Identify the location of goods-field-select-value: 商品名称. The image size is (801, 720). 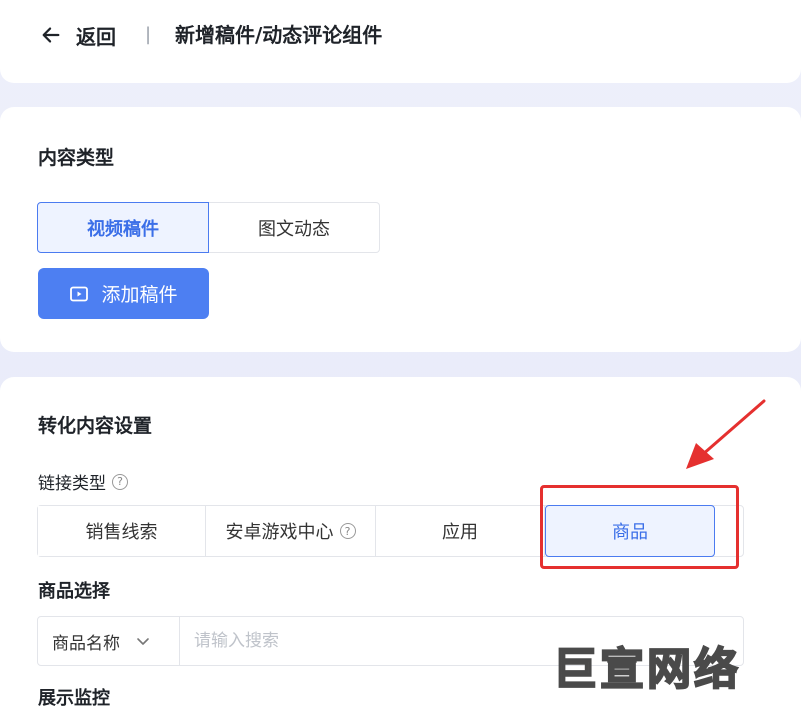
(86, 643).